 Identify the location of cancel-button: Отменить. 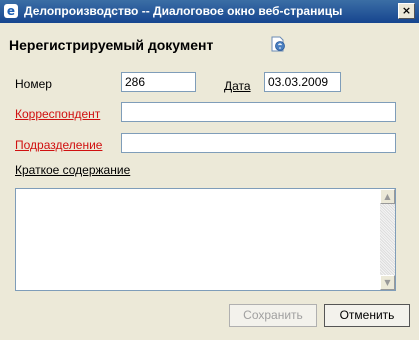
(367, 315).